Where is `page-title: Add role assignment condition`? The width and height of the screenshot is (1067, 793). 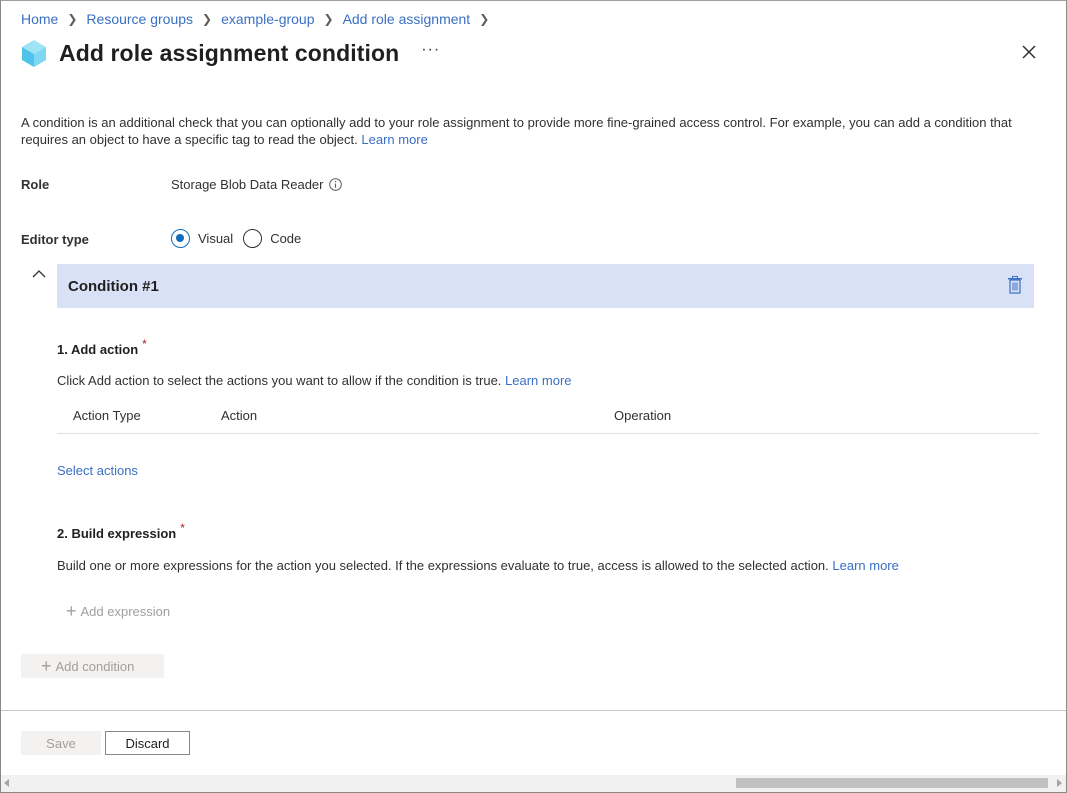
page-title: Add role assignment condition is located at coordinates (229, 52).